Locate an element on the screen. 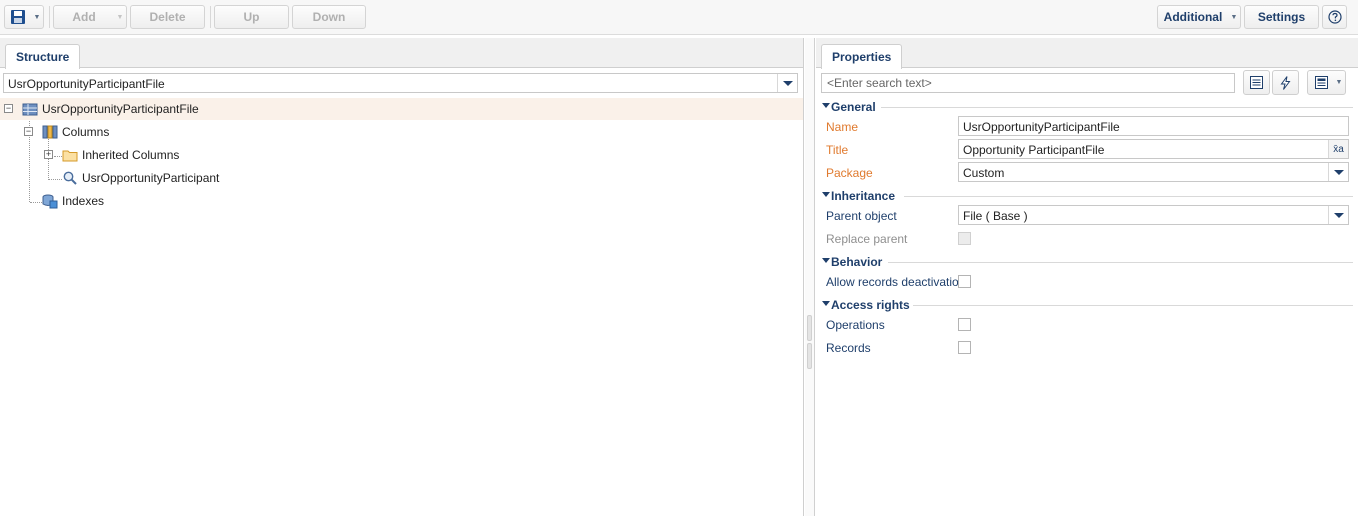 The image size is (1358, 516). tree-node-label: UsrOpportunityParticipant is located at coordinates (151, 178).